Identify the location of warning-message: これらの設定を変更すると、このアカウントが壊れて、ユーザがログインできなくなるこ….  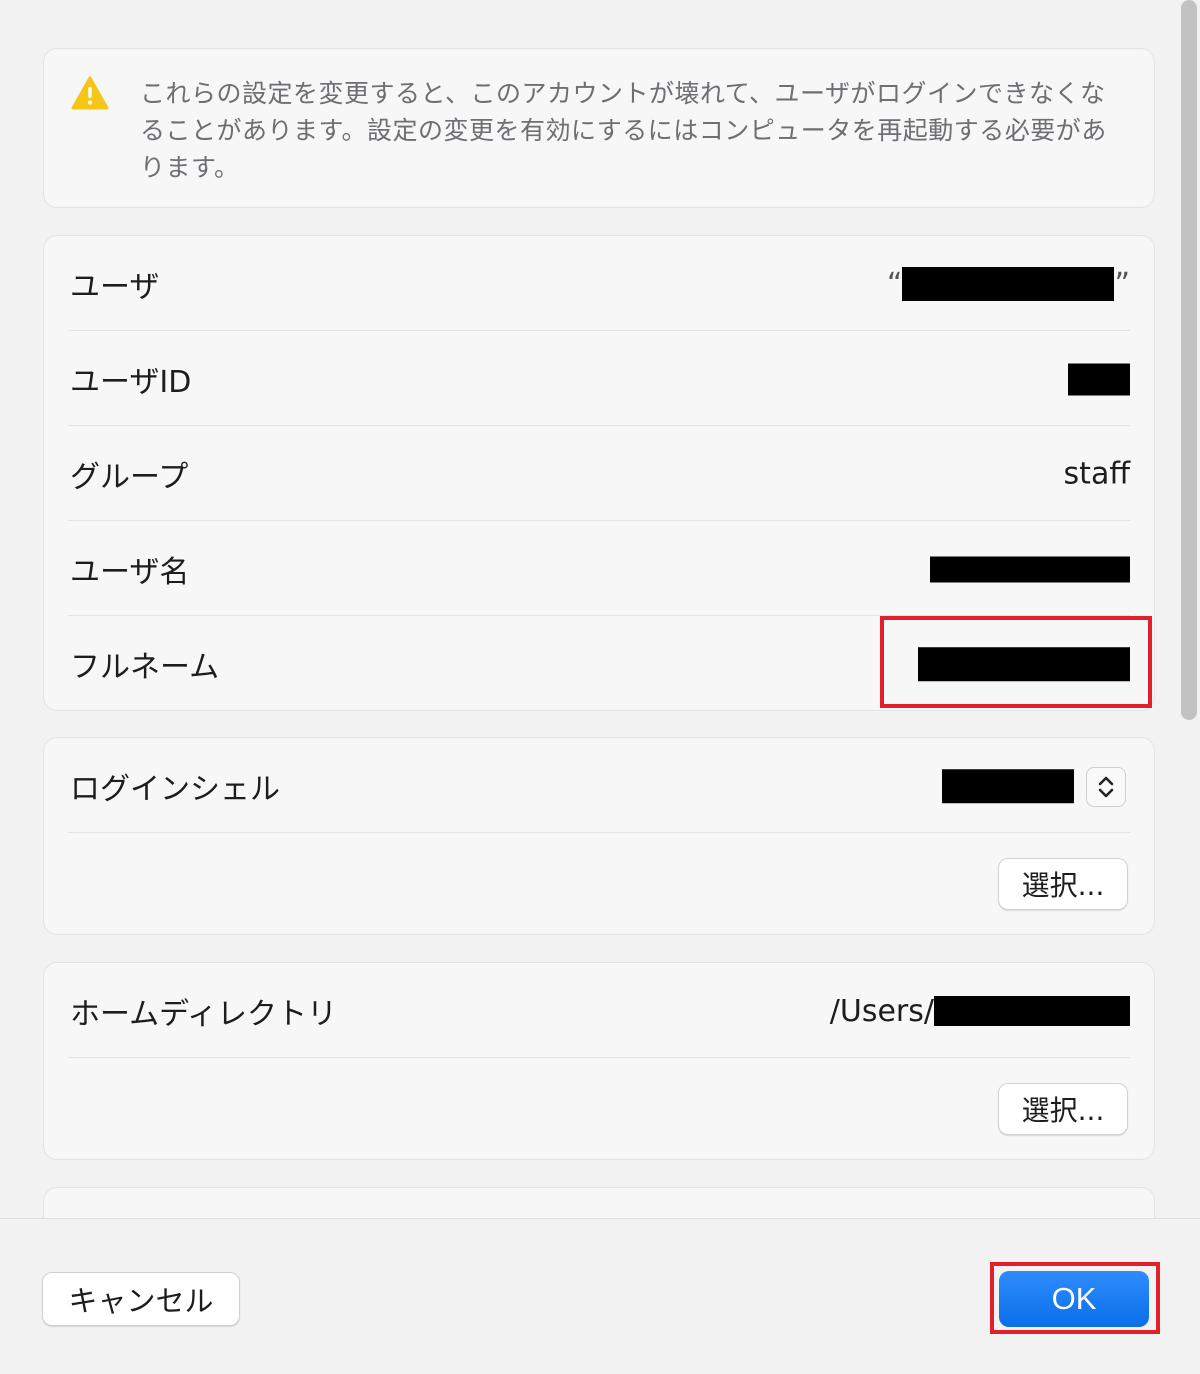
(623, 130).